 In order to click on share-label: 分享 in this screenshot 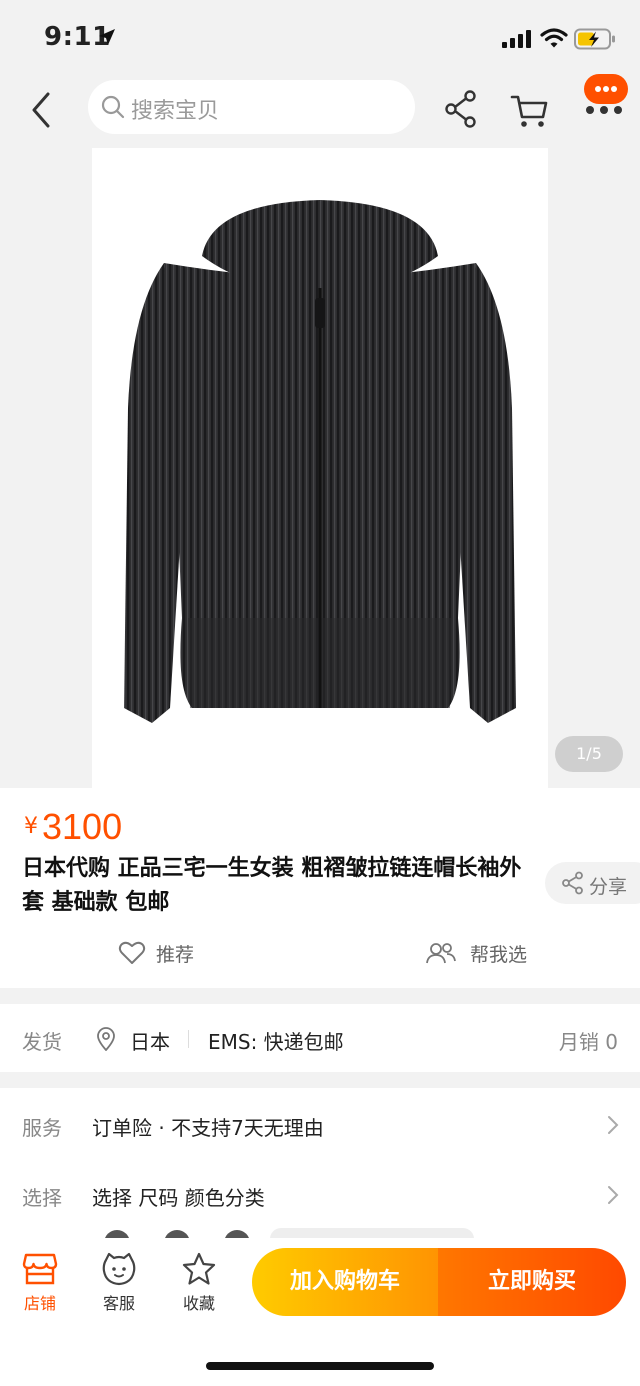, I will do `click(608, 887)`.